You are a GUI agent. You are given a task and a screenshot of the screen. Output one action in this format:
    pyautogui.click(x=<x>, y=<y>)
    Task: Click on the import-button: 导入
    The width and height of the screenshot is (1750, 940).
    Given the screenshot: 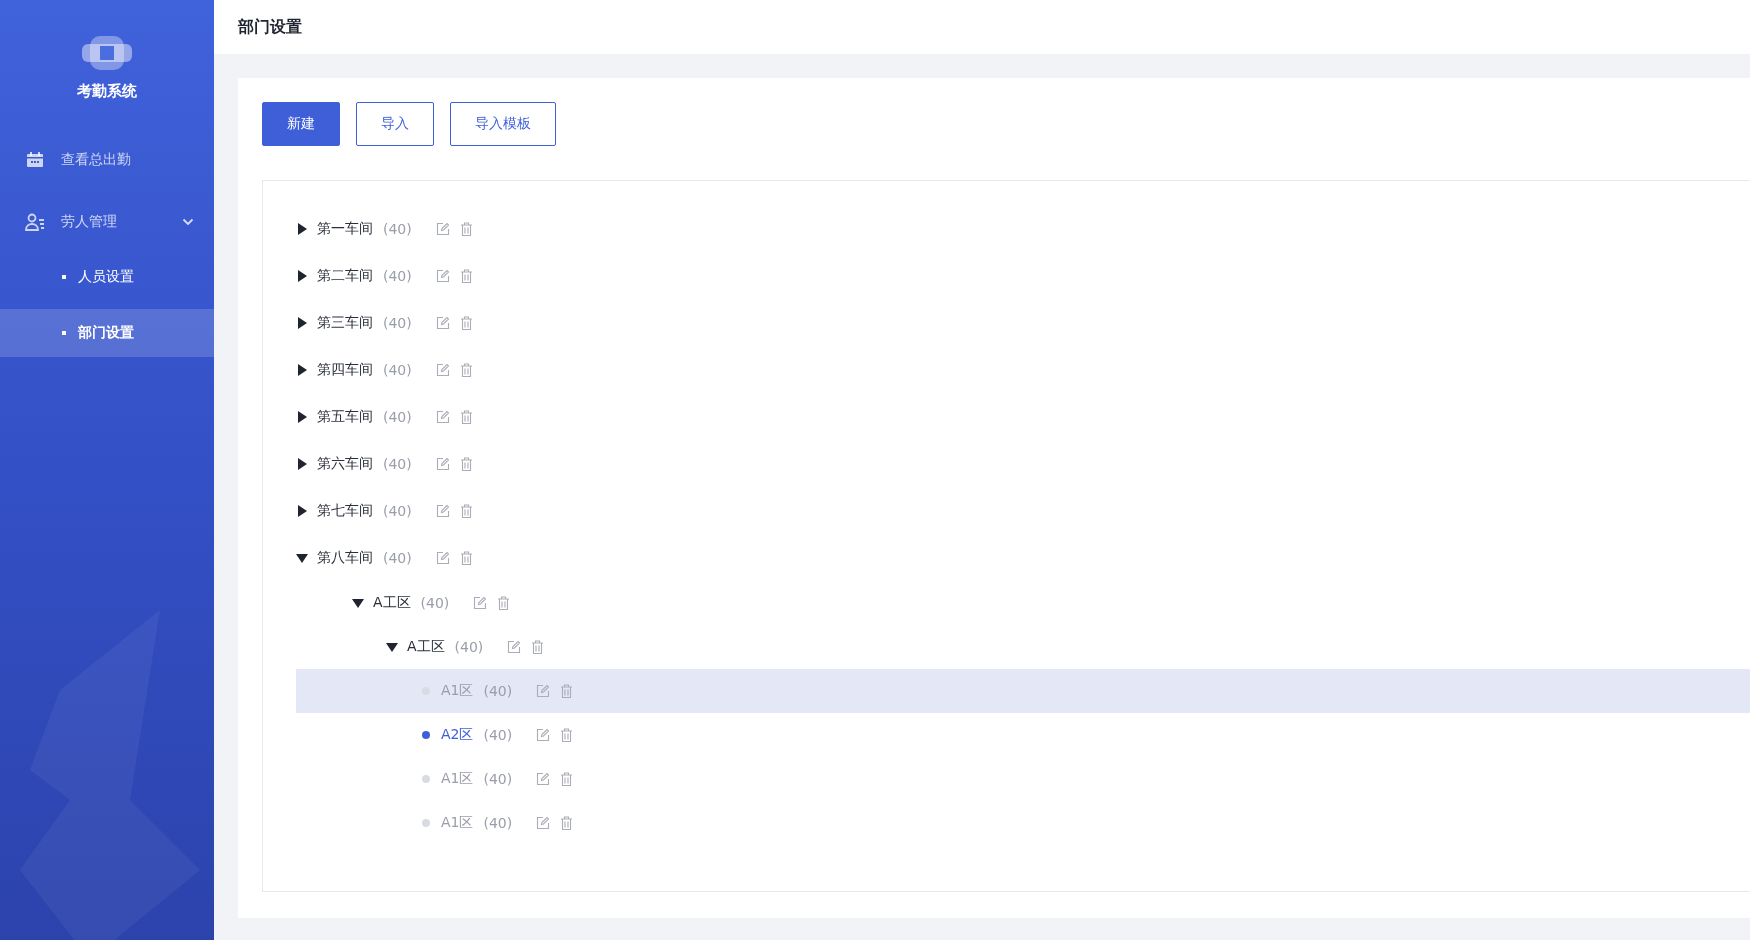 What is the action you would take?
    pyautogui.click(x=395, y=124)
    